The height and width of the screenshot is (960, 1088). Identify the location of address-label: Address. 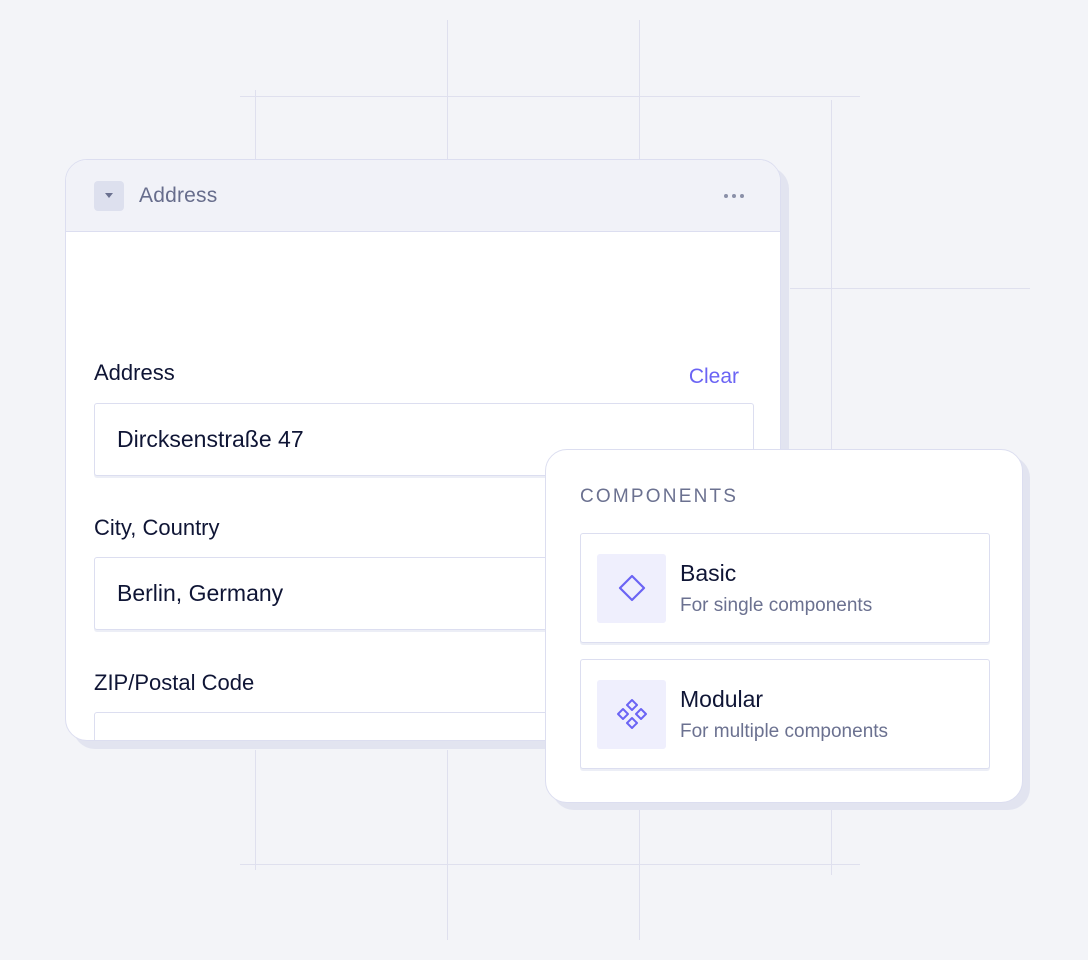
(134, 372).